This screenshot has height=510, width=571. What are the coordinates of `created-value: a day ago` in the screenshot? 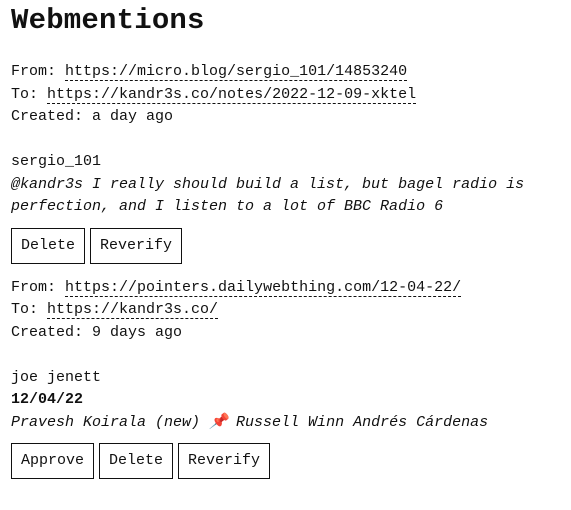 It's located at (133, 116).